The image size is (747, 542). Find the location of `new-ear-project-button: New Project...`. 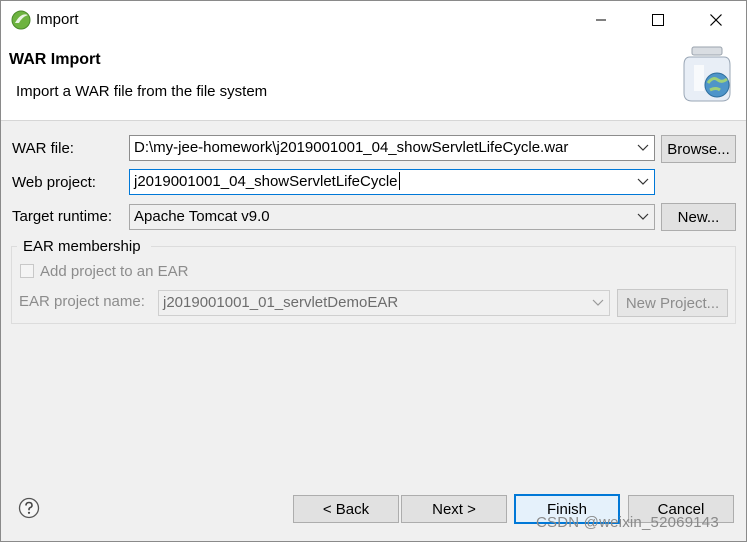

new-ear-project-button: New Project... is located at coordinates (672, 303).